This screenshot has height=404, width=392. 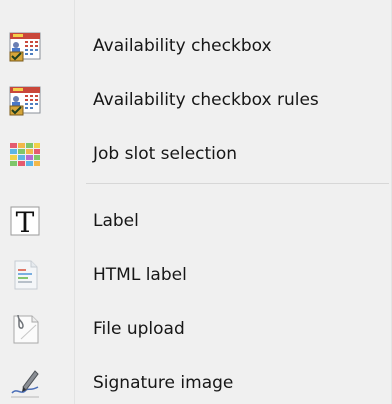 What do you see at coordinates (165, 154) in the screenshot?
I see `menu-item-label: Job slot selection` at bounding box center [165, 154].